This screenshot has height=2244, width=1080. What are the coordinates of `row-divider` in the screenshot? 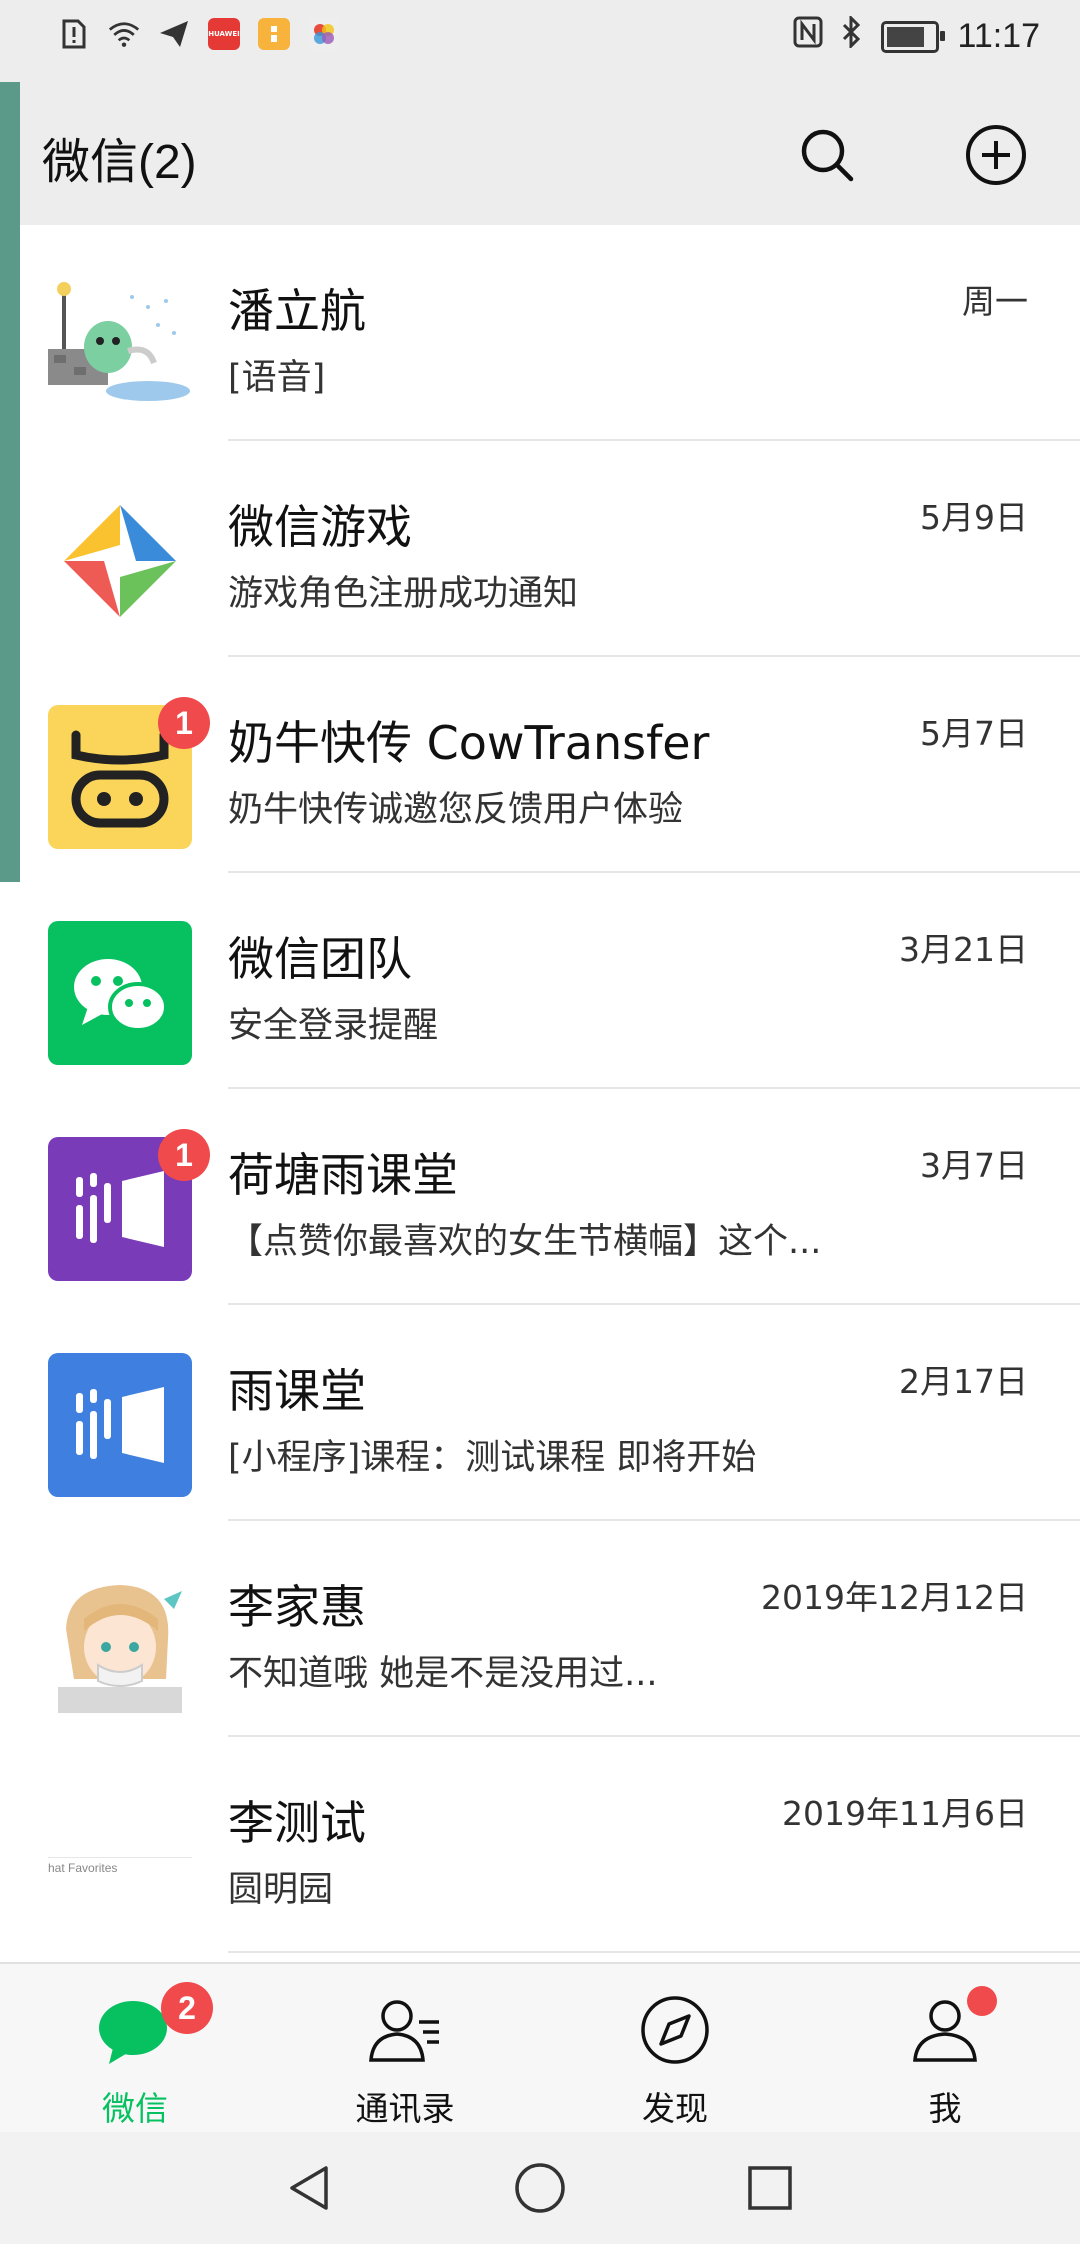 It's located at (654, 1952).